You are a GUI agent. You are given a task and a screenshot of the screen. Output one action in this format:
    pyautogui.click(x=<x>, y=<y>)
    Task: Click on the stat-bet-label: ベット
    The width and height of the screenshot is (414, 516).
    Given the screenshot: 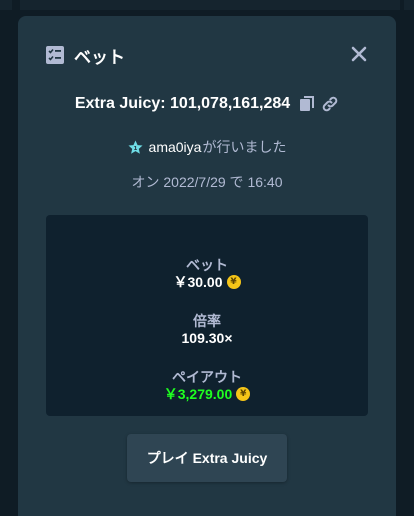 What is the action you would take?
    pyautogui.click(x=207, y=265)
    